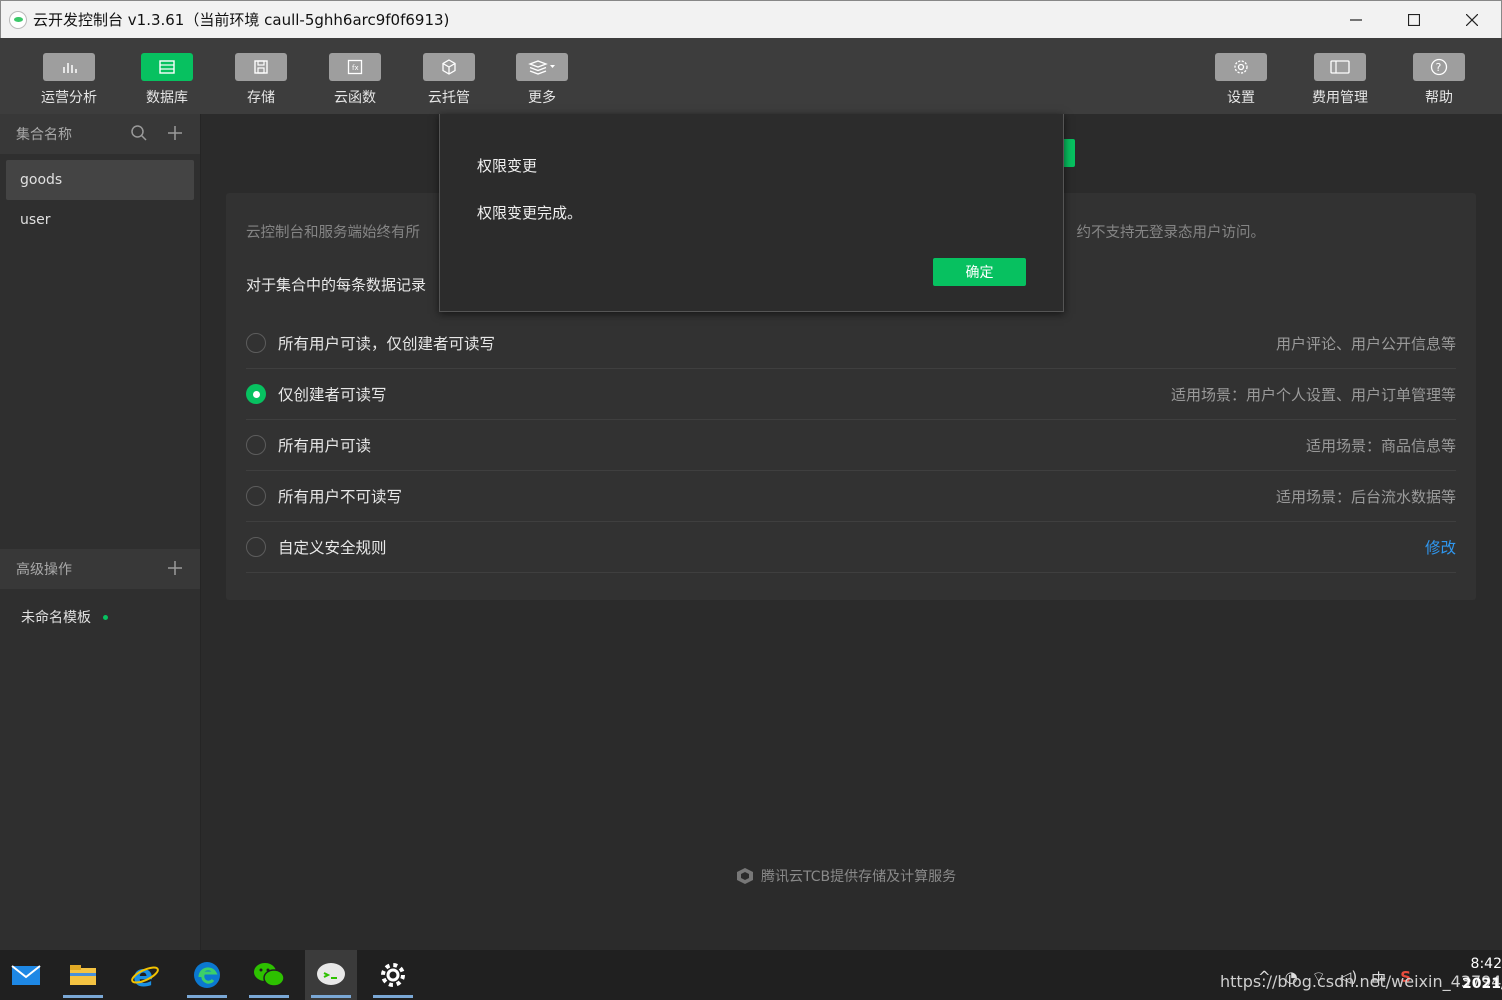 This screenshot has width=1502, height=1000. What do you see at coordinates (449, 80) in the screenshot?
I see `toolbar-hosting-button: 云托管` at bounding box center [449, 80].